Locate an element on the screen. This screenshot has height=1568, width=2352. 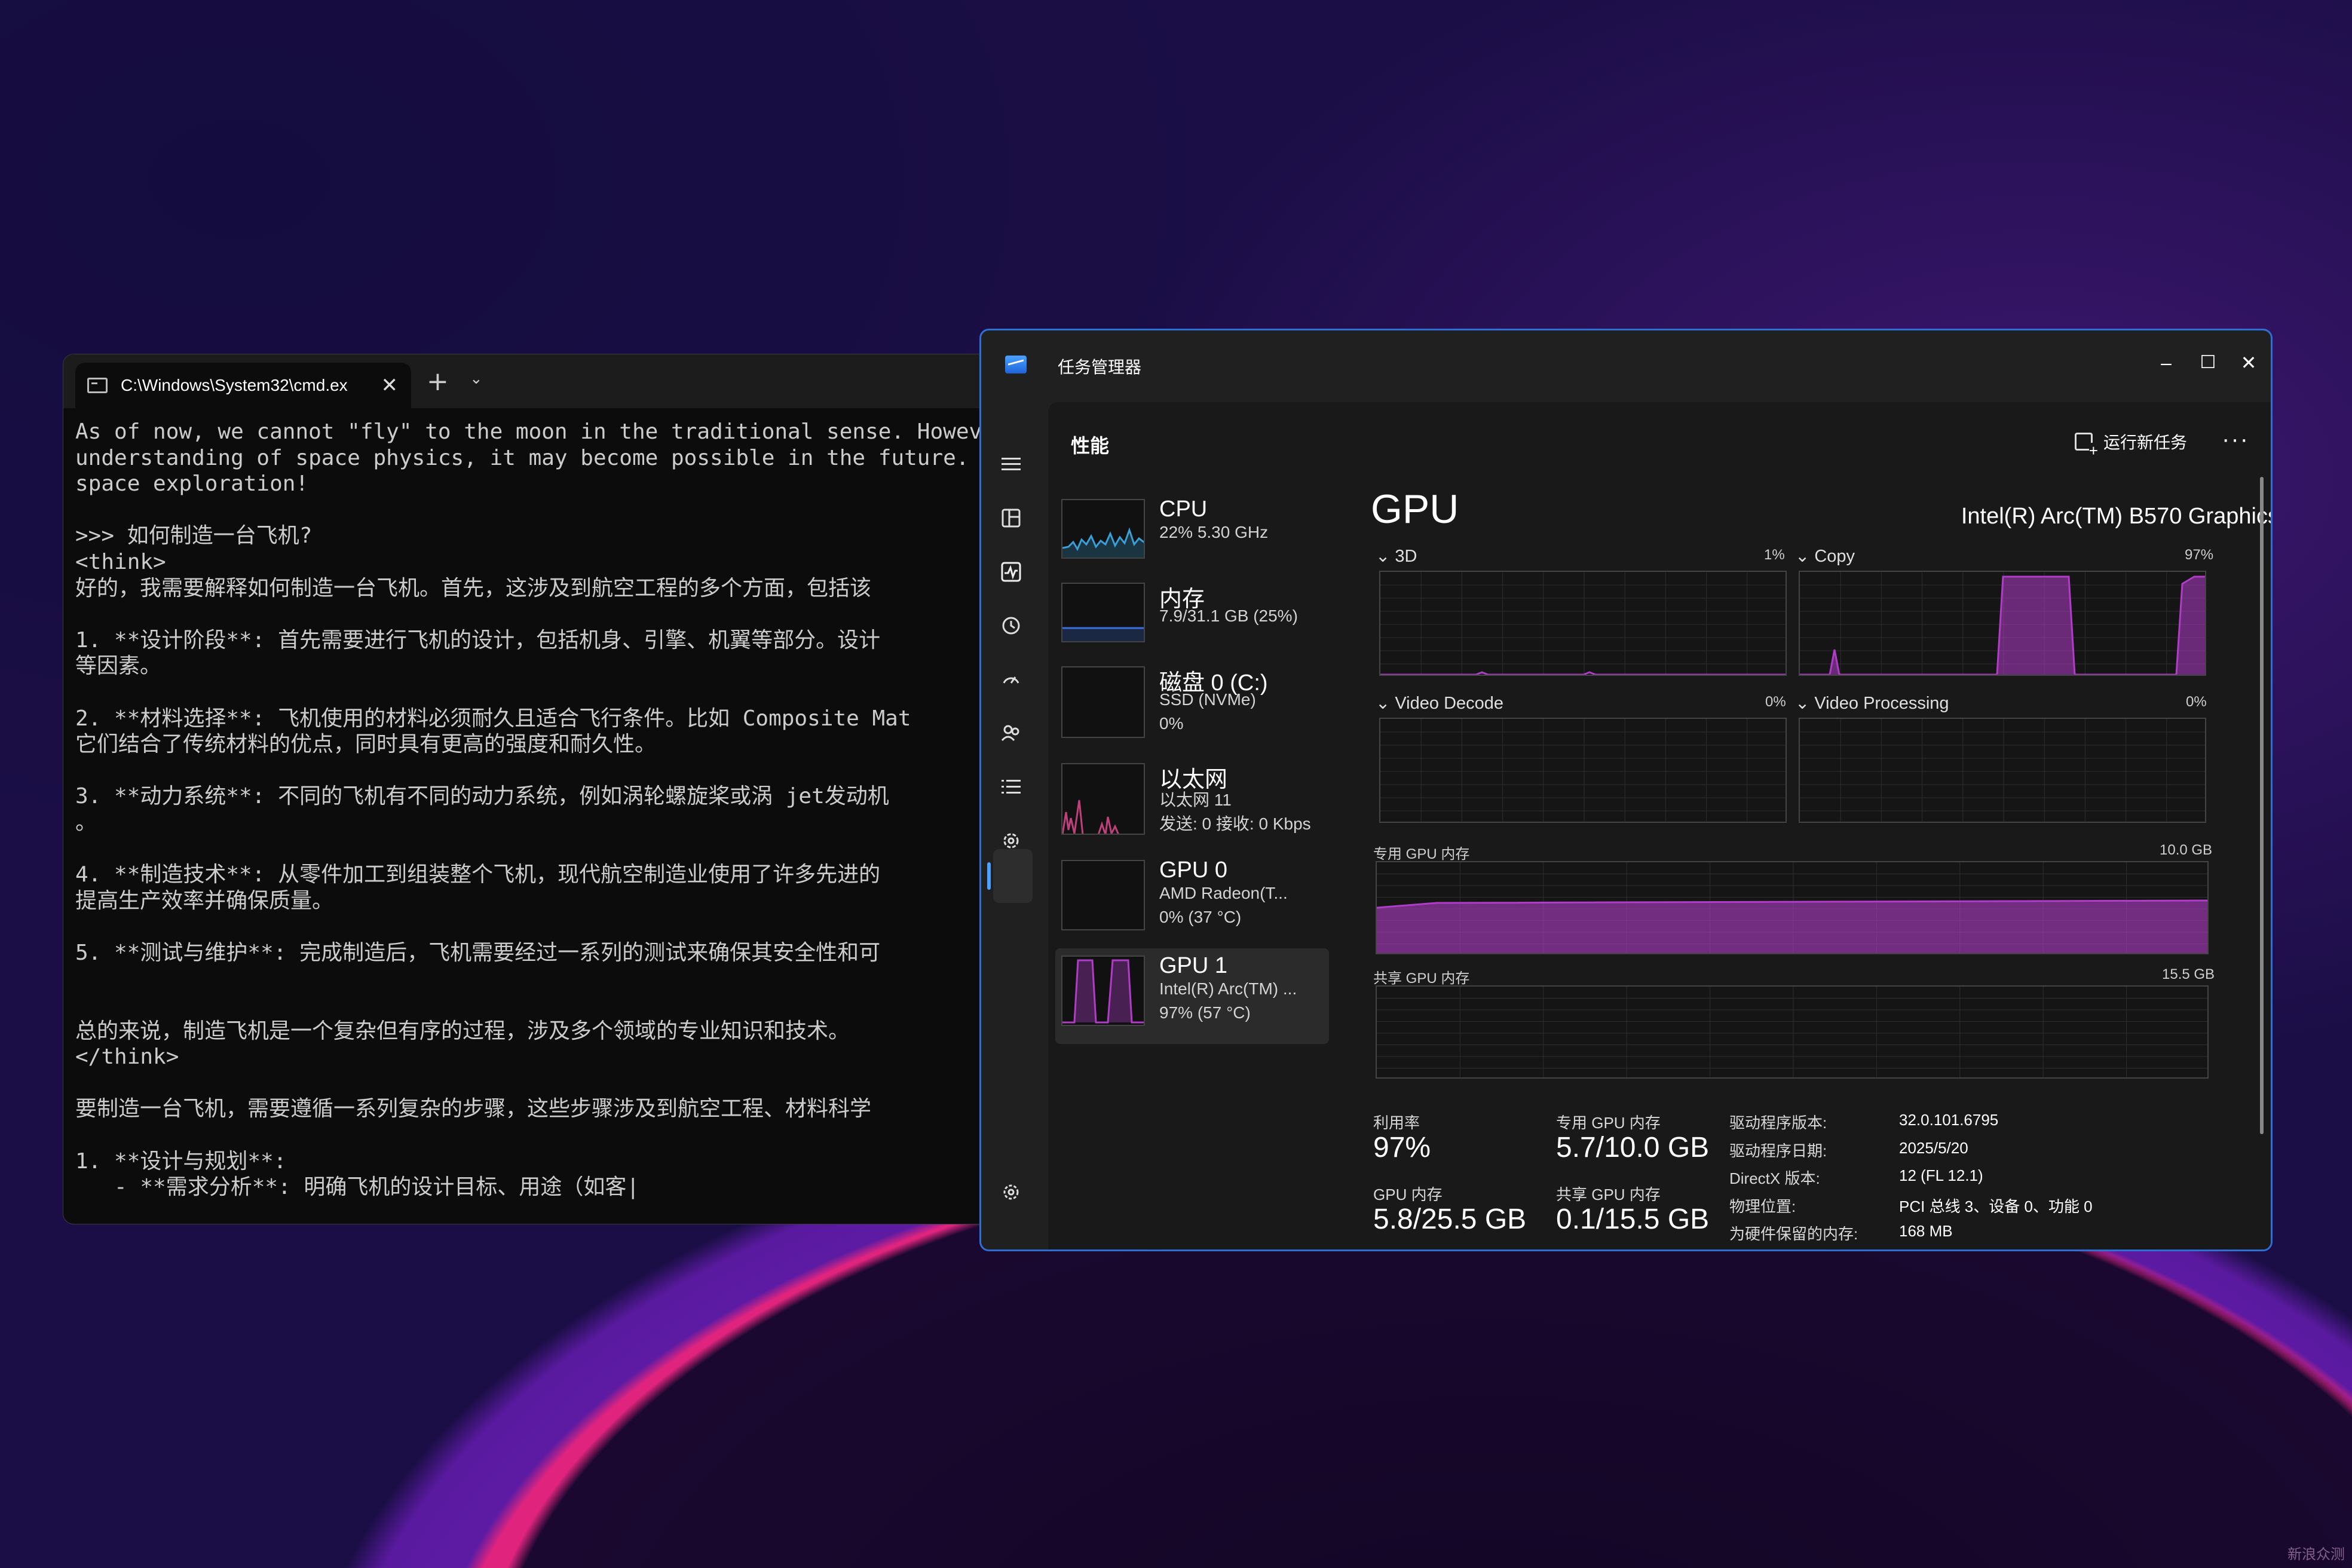
console-line: 1. **设计与规划**: is located at coordinates (181, 1161).